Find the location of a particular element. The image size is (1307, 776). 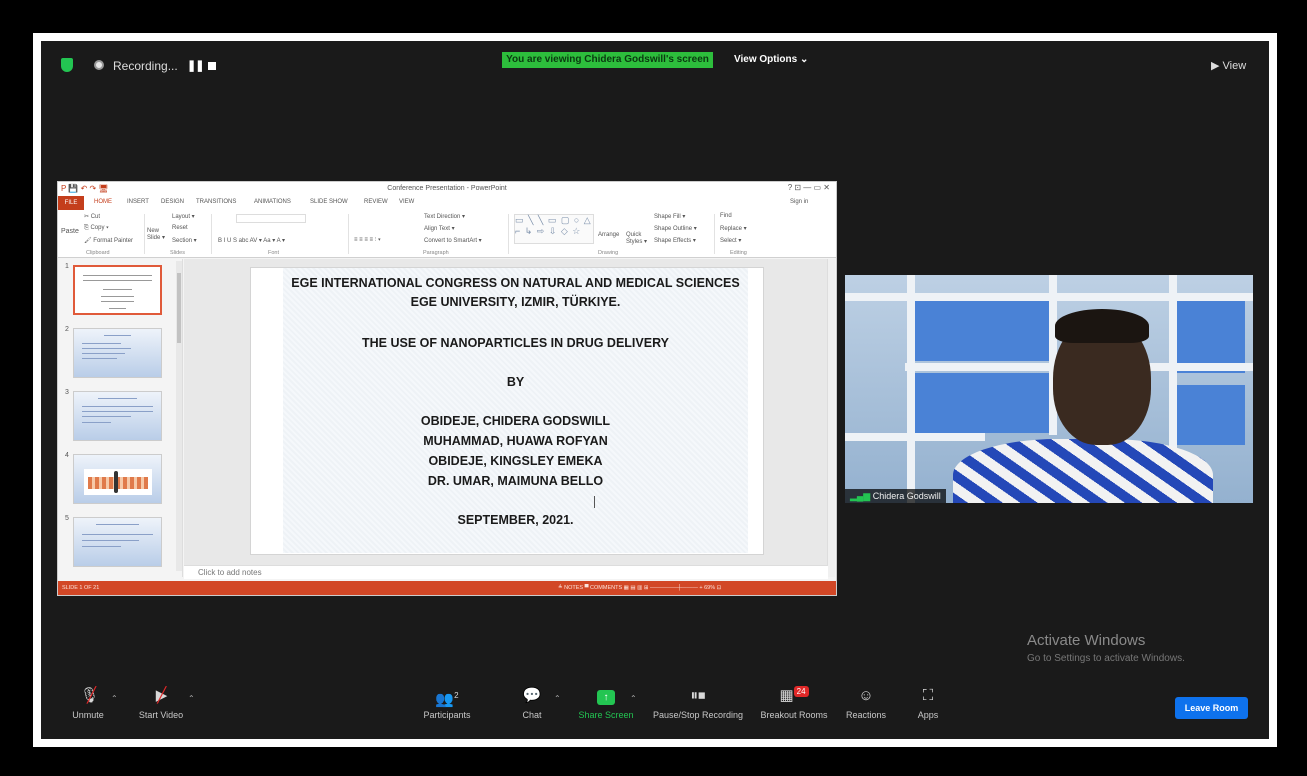

reactions-button: ☺ Reactions is located at coordinates (866, 712).